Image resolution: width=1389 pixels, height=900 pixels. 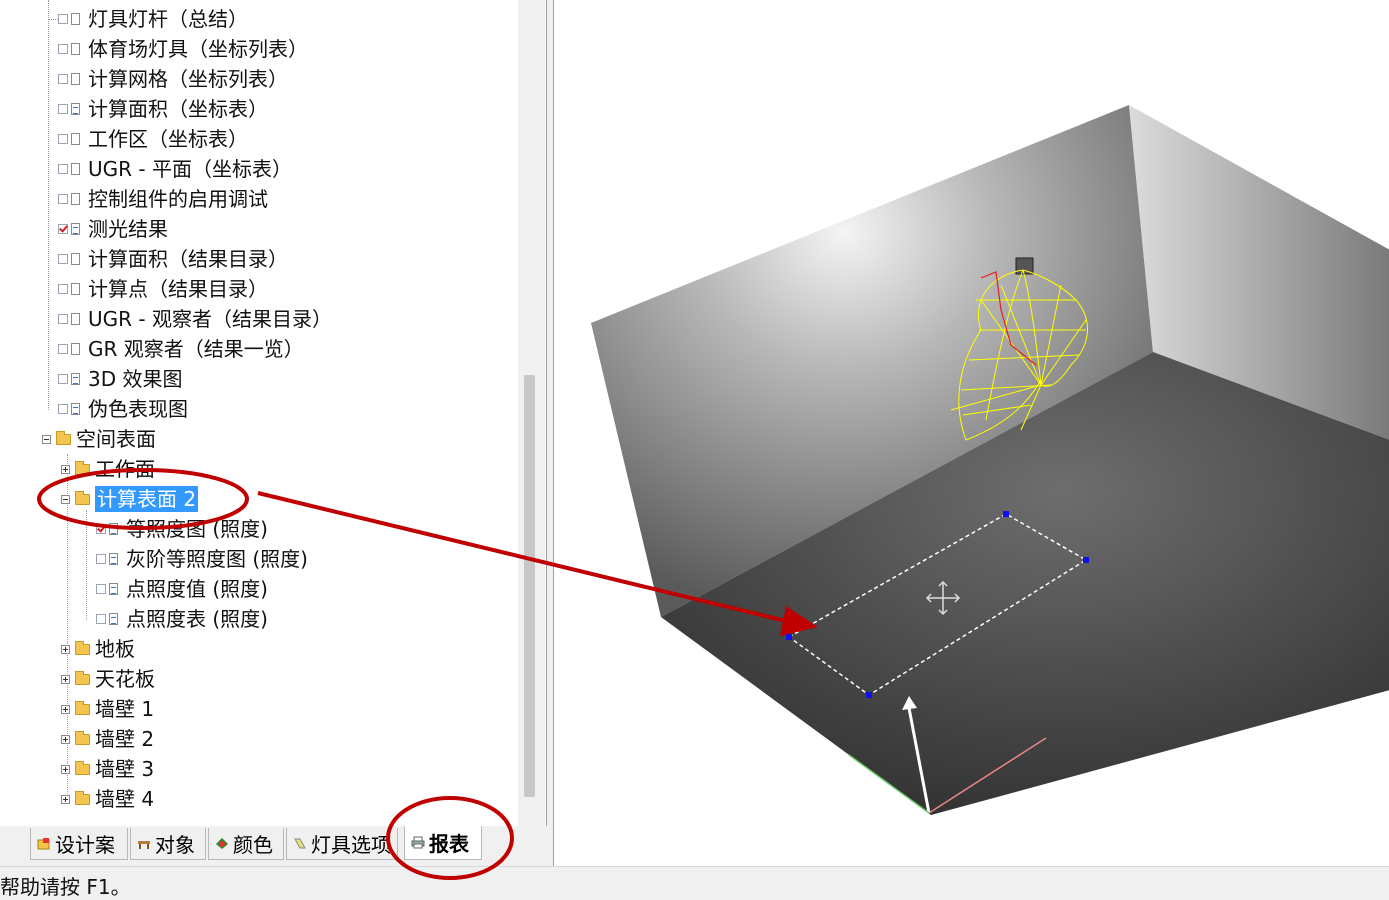 I want to click on tree-item-label: 计算点（结果目录）, so click(x=178, y=289).